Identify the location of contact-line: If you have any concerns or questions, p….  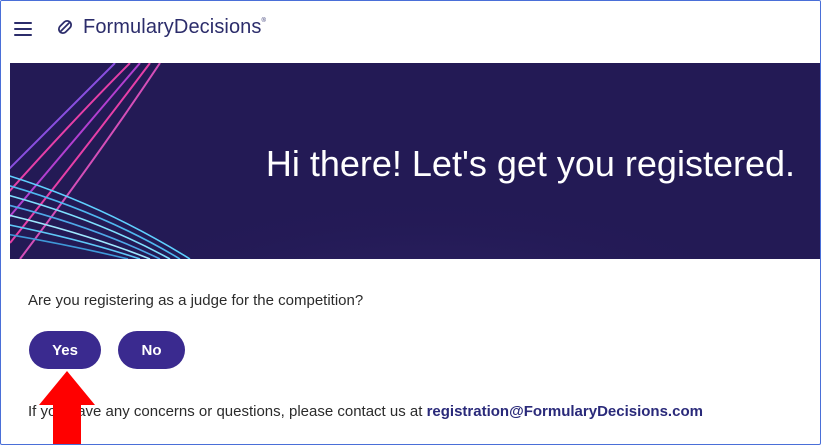
(365, 411).